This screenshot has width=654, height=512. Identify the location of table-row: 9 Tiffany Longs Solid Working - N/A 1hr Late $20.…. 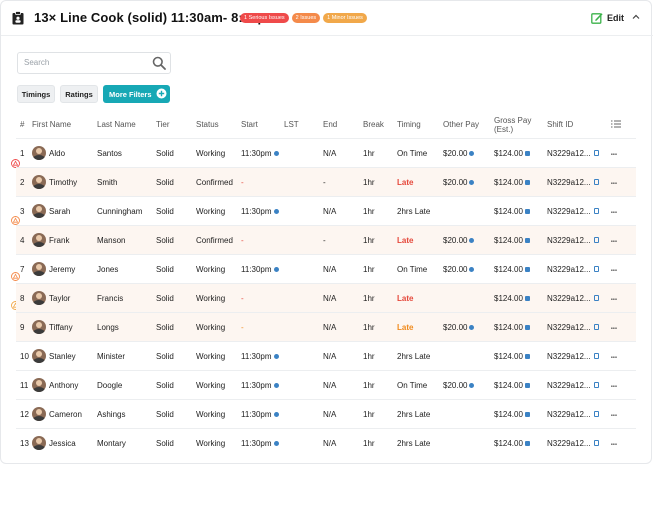
(326, 327).